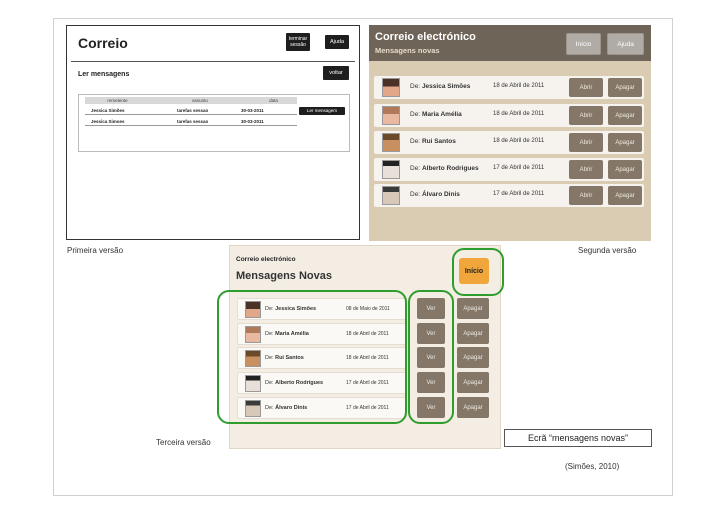 Image resolution: width=728 pixels, height=515 pixels. I want to click on terminar-sessao-button: terminar sessão, so click(298, 42).